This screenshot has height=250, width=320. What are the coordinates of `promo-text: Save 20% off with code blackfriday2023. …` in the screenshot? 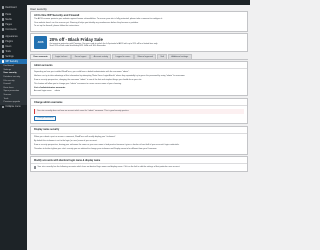 It's located at (77, 46).